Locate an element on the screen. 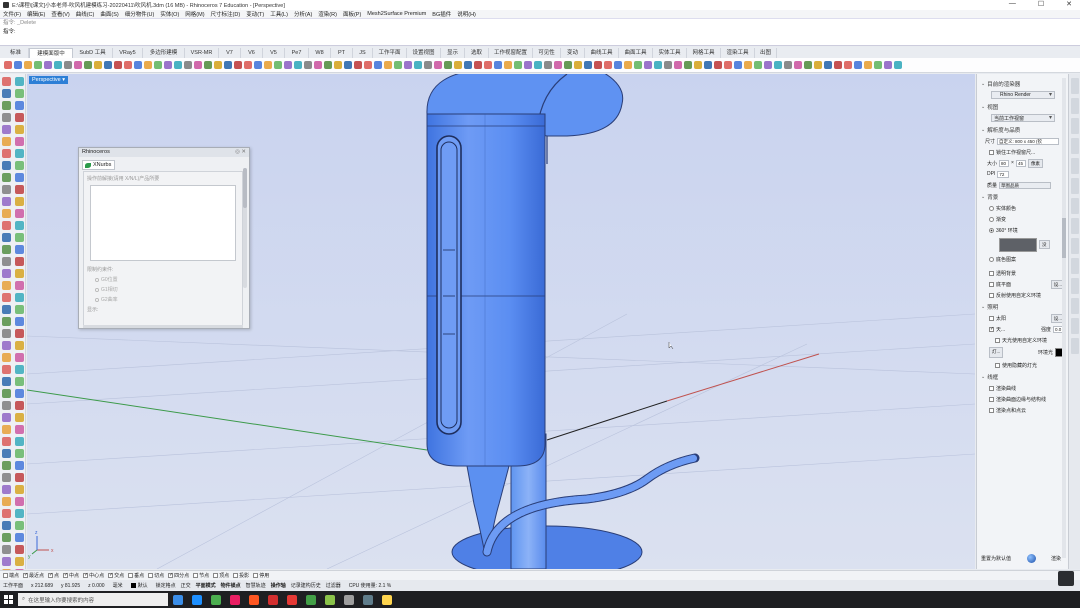 The height and width of the screenshot is (608, 1080). menu-item-2: 查看(V) is located at coordinates (60, 14).